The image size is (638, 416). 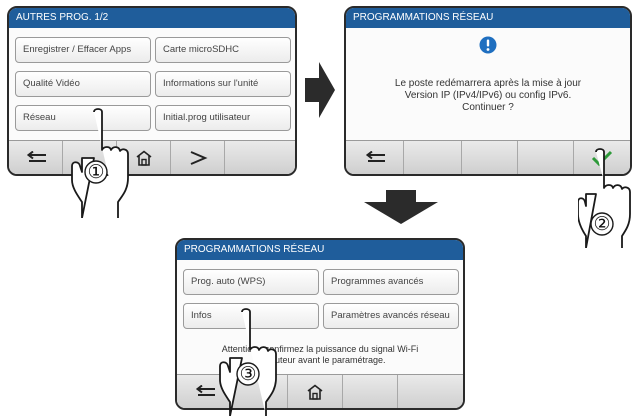 What do you see at coordinates (83, 50) in the screenshot?
I see `button-enregistrer-effacer-apps: Enregistrer / Effacer Apps` at bounding box center [83, 50].